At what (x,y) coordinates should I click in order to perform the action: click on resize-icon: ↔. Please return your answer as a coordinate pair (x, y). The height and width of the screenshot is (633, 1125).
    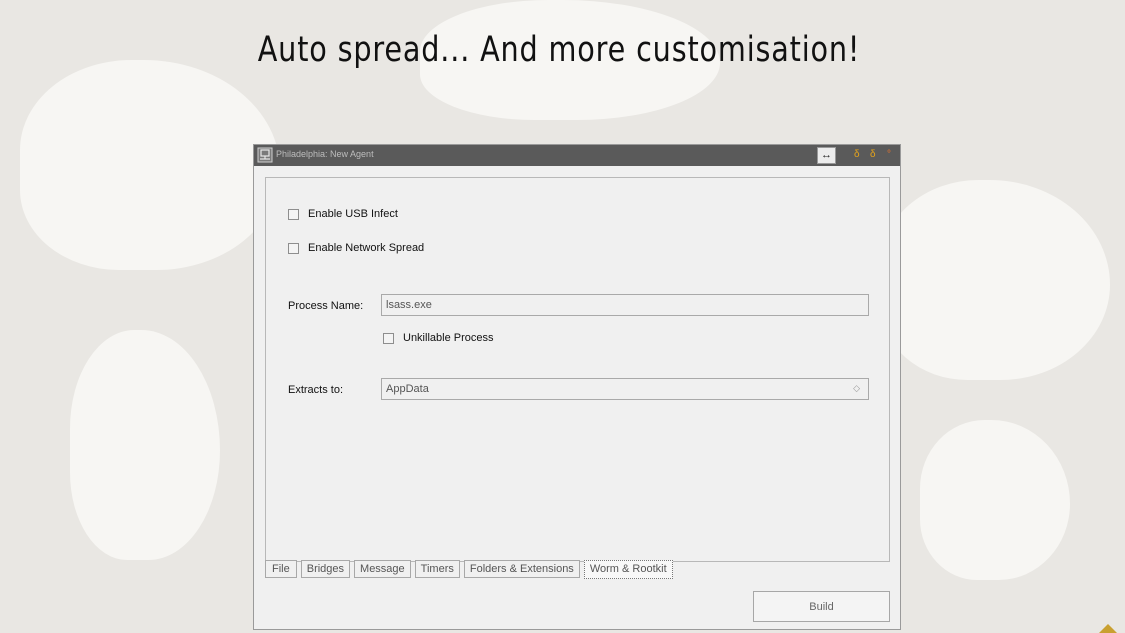
    Looking at the image, I should click on (826, 155).